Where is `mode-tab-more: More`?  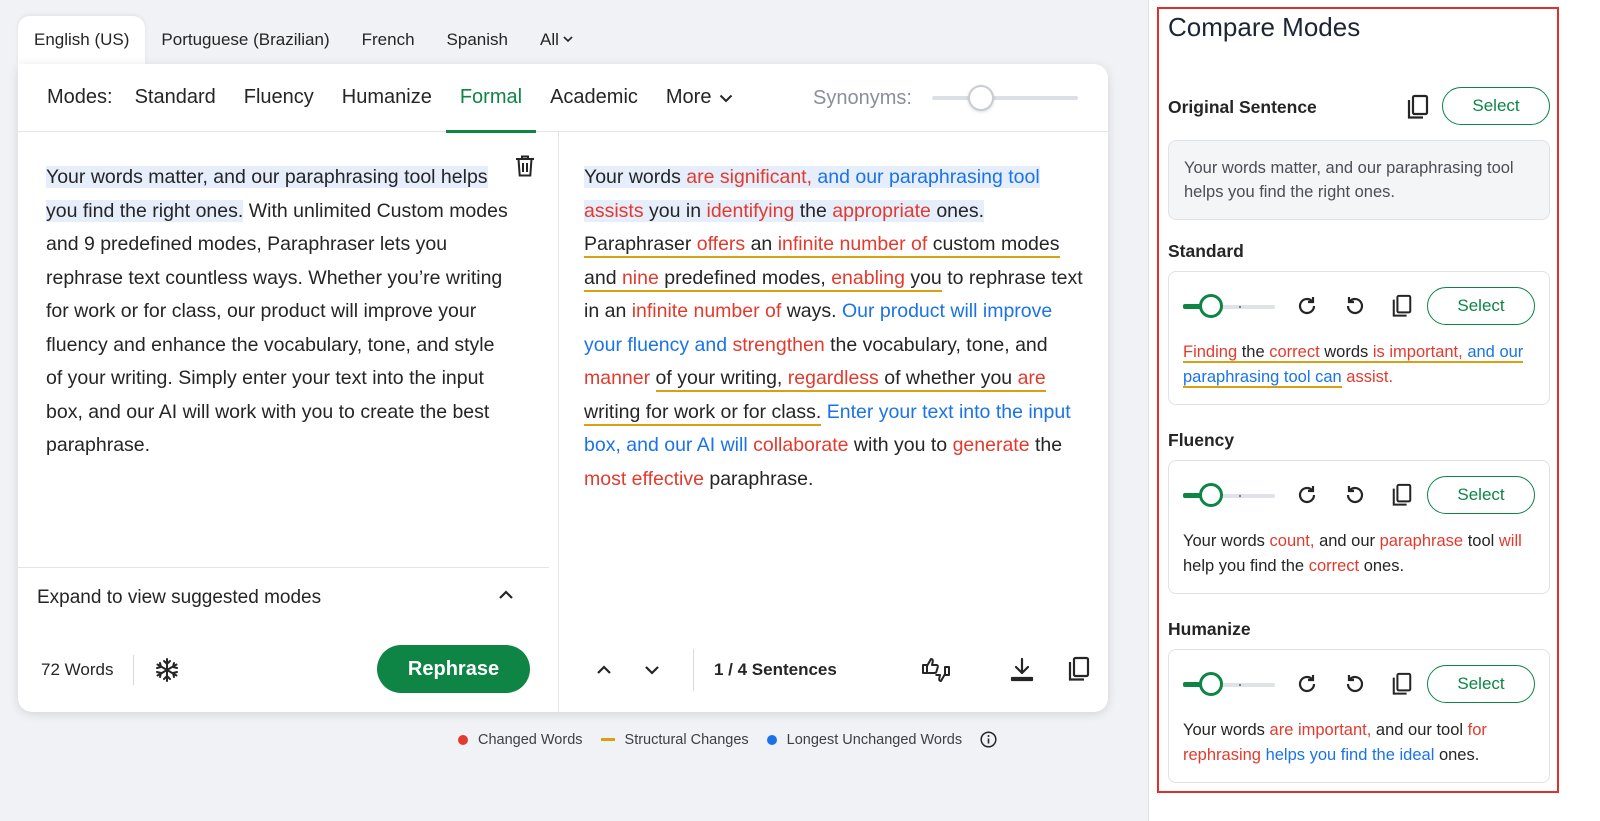 mode-tab-more: More is located at coordinates (700, 98).